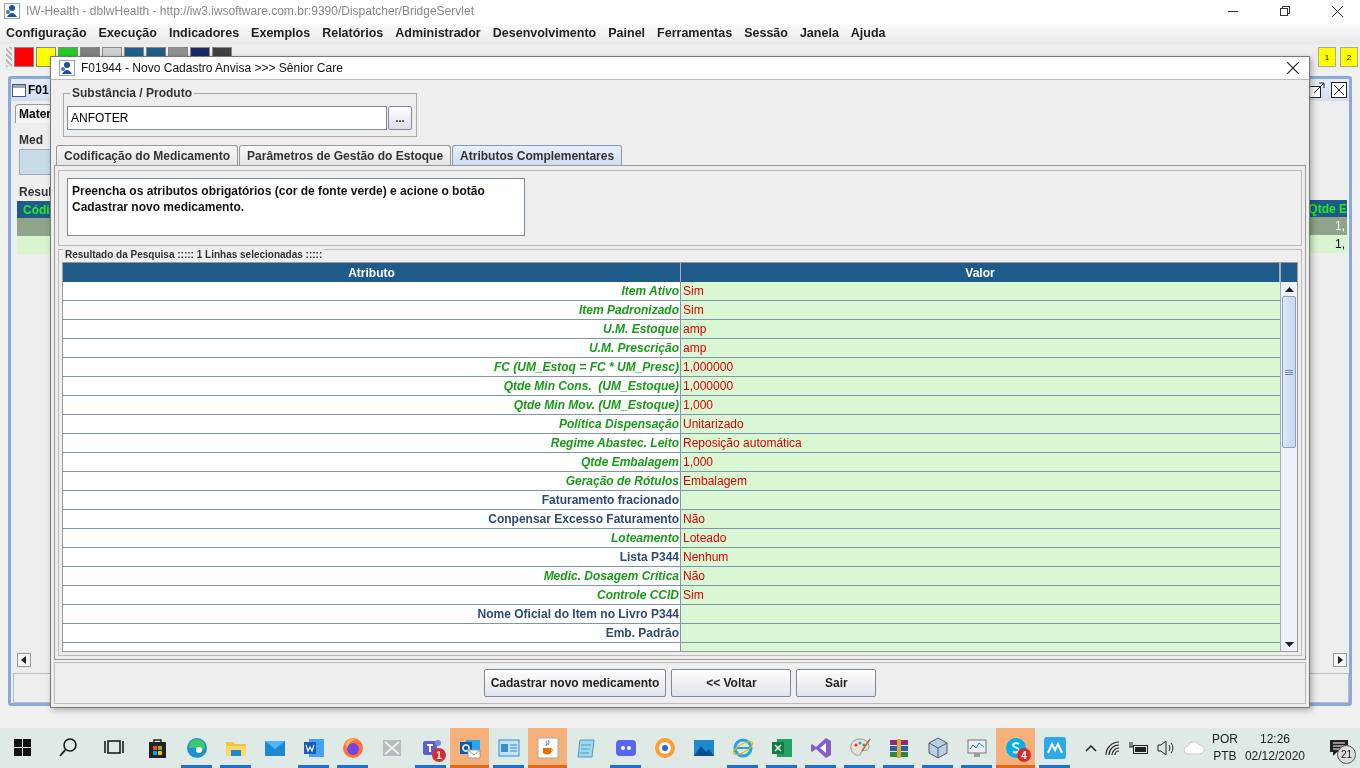  What do you see at coordinates (372, 481) in the screenshot?
I see `attribute-cell: Geração de Rótulos` at bounding box center [372, 481].